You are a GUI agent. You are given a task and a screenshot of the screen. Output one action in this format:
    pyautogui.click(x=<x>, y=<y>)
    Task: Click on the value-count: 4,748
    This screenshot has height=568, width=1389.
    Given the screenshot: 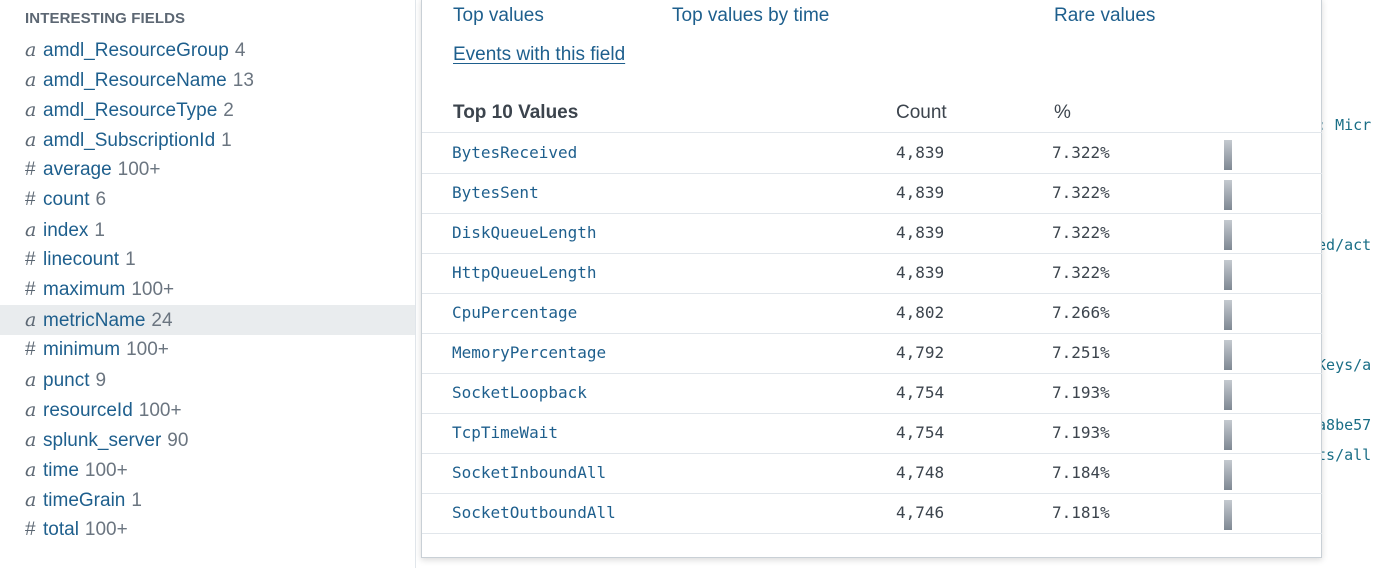 What is the action you would take?
    pyautogui.click(x=920, y=472)
    